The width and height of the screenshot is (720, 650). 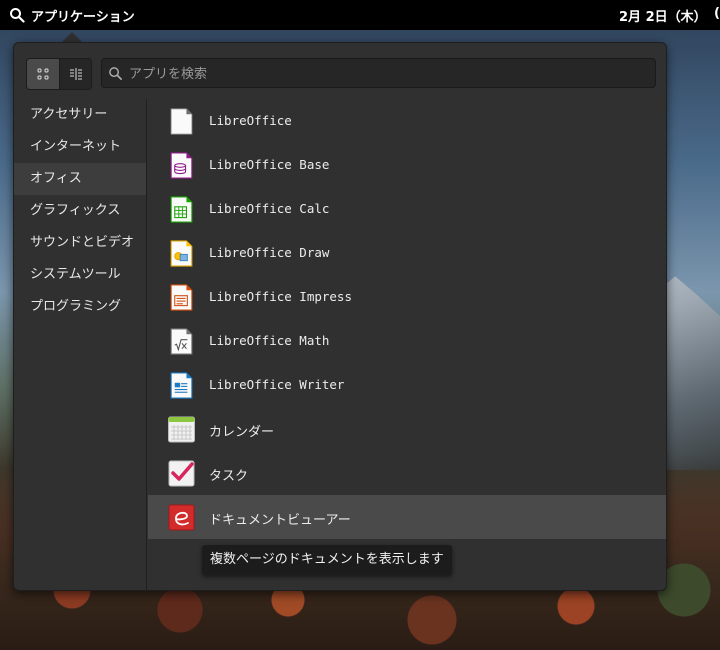 I want to click on app-item-libreoffice-calc: LibreOffice Calc, so click(x=407, y=209).